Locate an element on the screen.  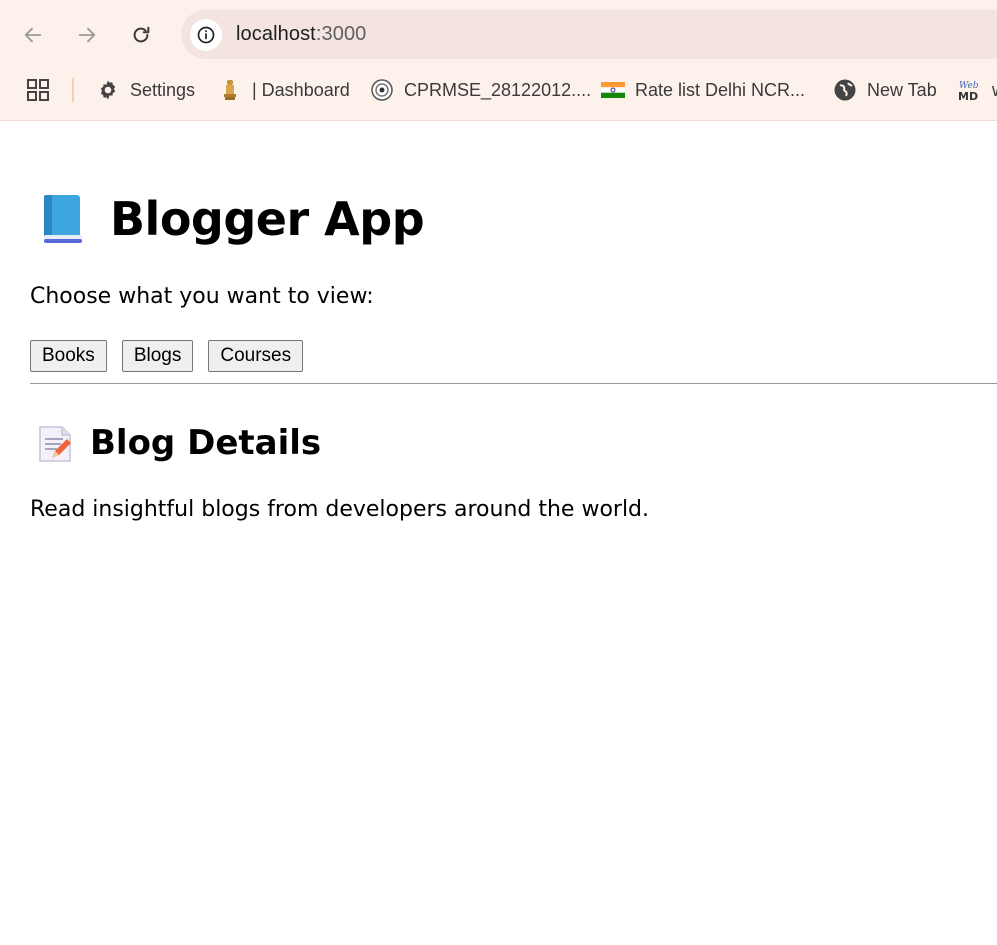
forward-button is located at coordinates (87, 35).